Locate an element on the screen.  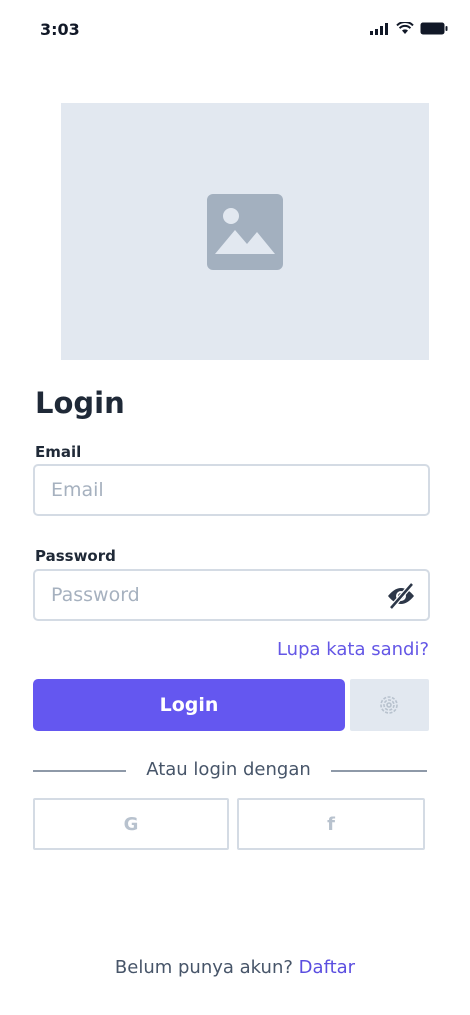
page-title: Login is located at coordinates (80, 403).